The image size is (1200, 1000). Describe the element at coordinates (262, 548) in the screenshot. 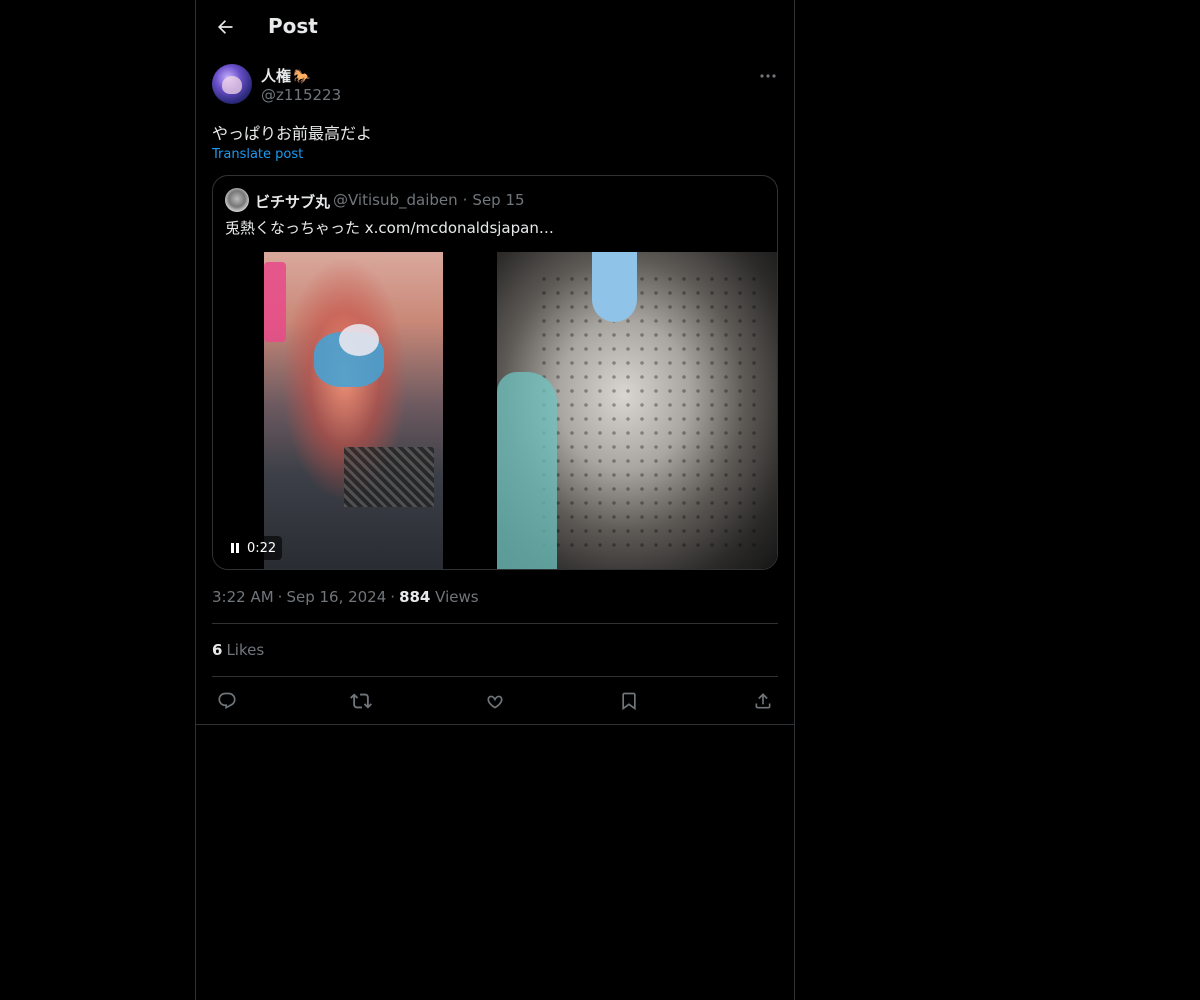

I see `video-time: 0:22` at that location.